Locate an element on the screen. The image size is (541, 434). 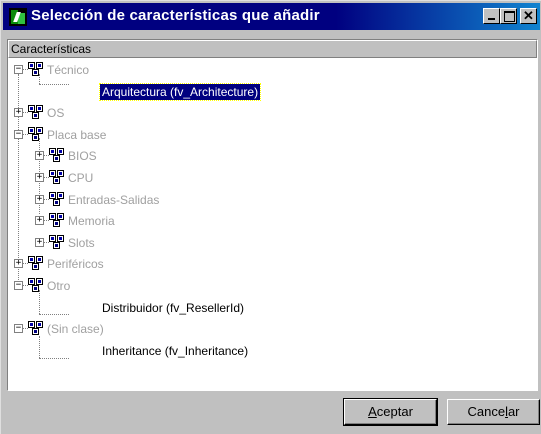
accept-button-label-rest: ceptar is located at coordinates (394, 411).